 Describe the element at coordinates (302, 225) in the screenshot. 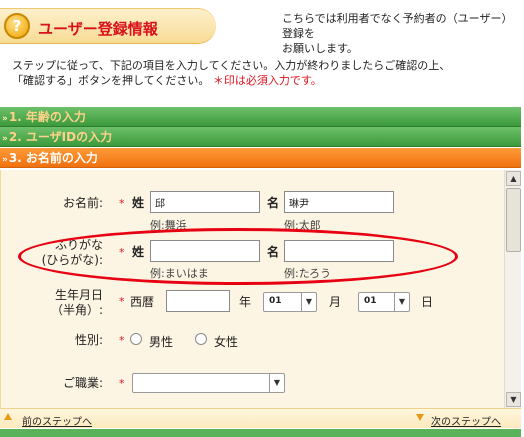

I see `first-name-hint: 例:太郎` at that location.